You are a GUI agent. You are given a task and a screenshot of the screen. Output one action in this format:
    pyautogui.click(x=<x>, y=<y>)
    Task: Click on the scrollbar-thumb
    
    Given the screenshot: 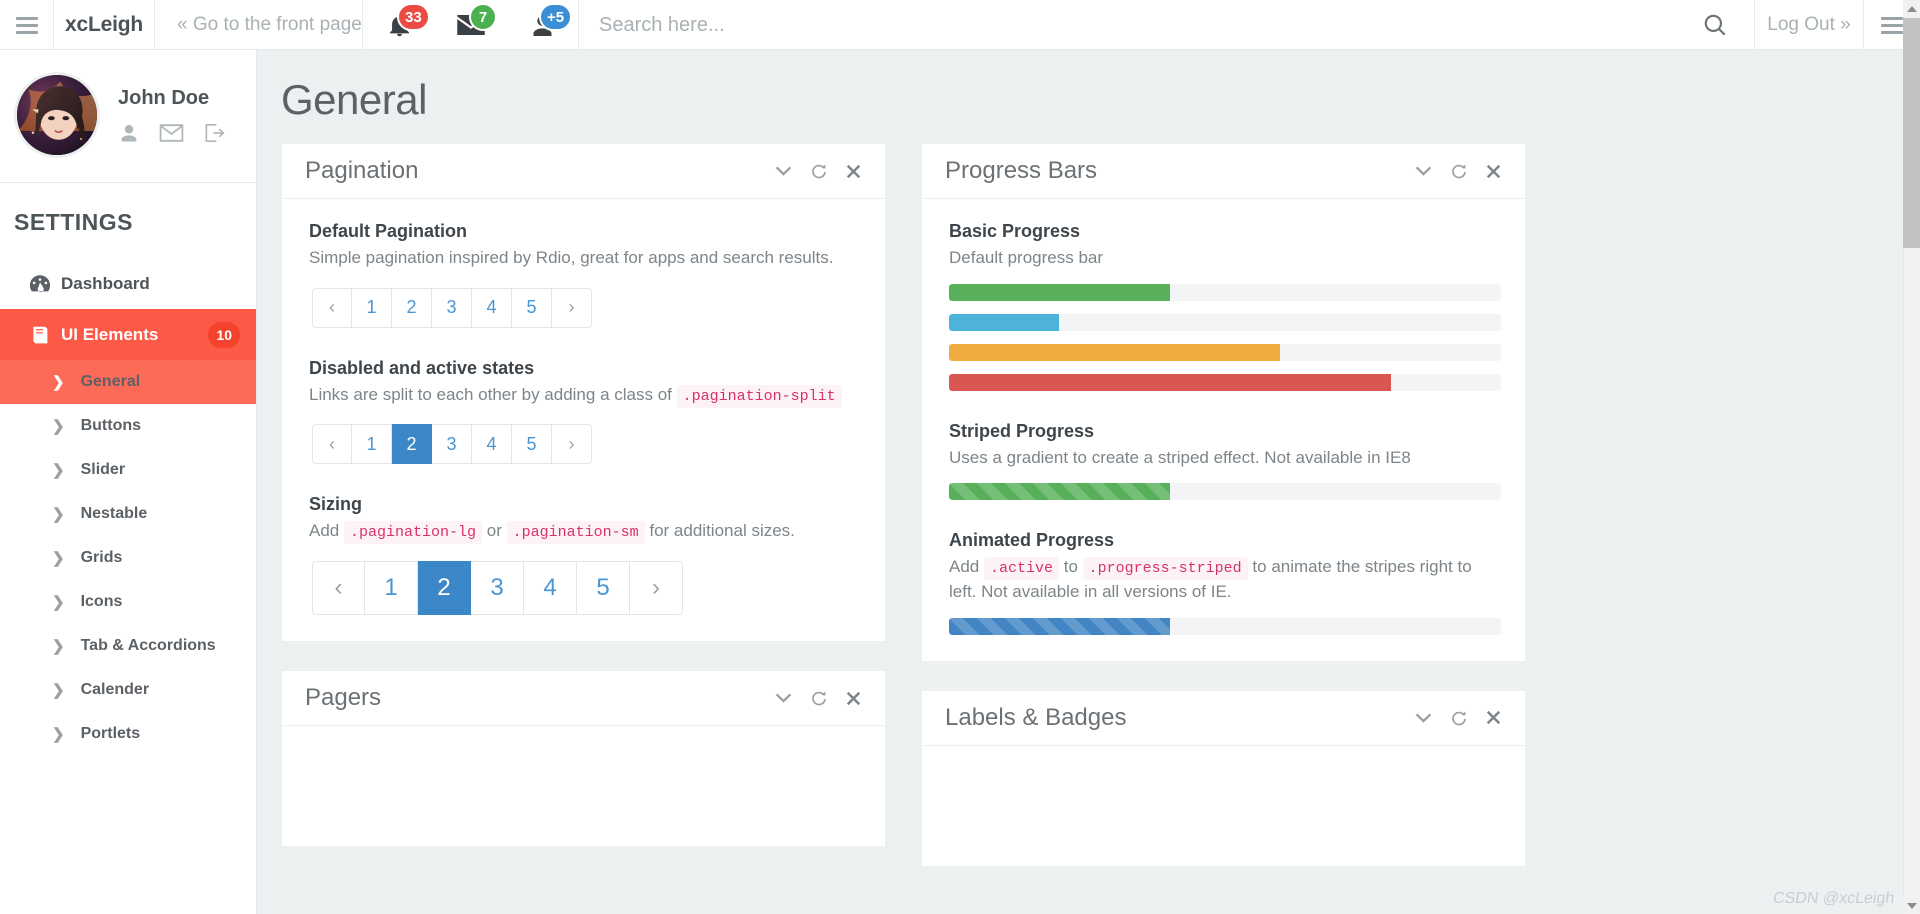 What is the action you would take?
    pyautogui.click(x=1911, y=133)
    